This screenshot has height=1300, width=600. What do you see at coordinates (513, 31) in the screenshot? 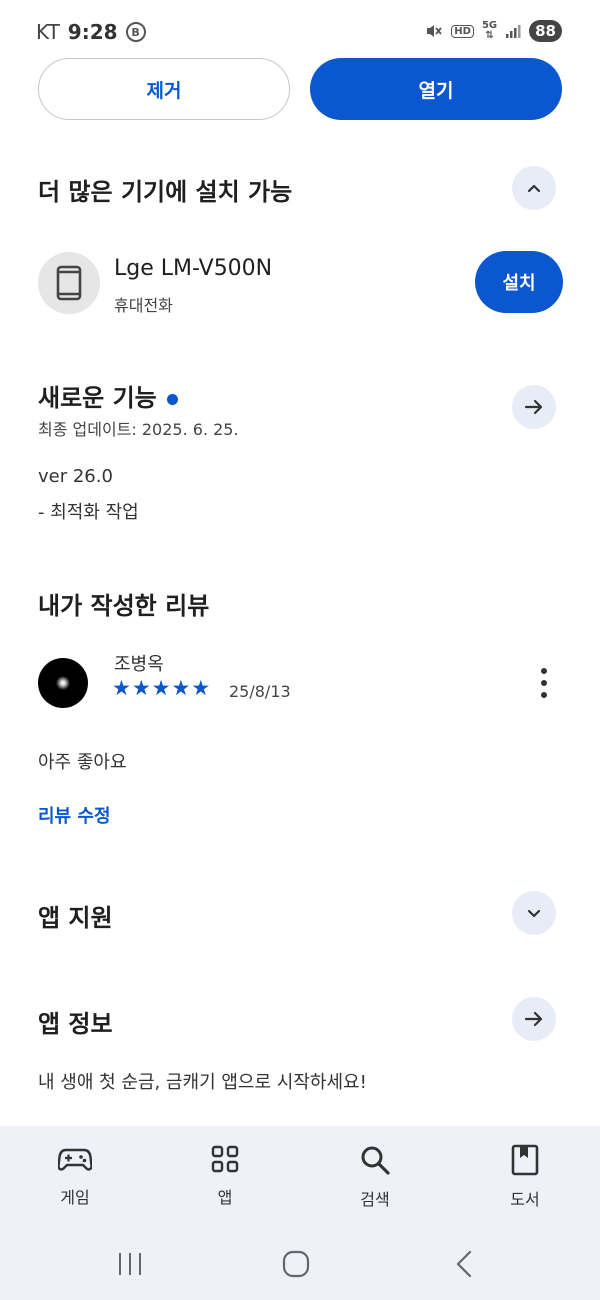
I see `signal-icon` at bounding box center [513, 31].